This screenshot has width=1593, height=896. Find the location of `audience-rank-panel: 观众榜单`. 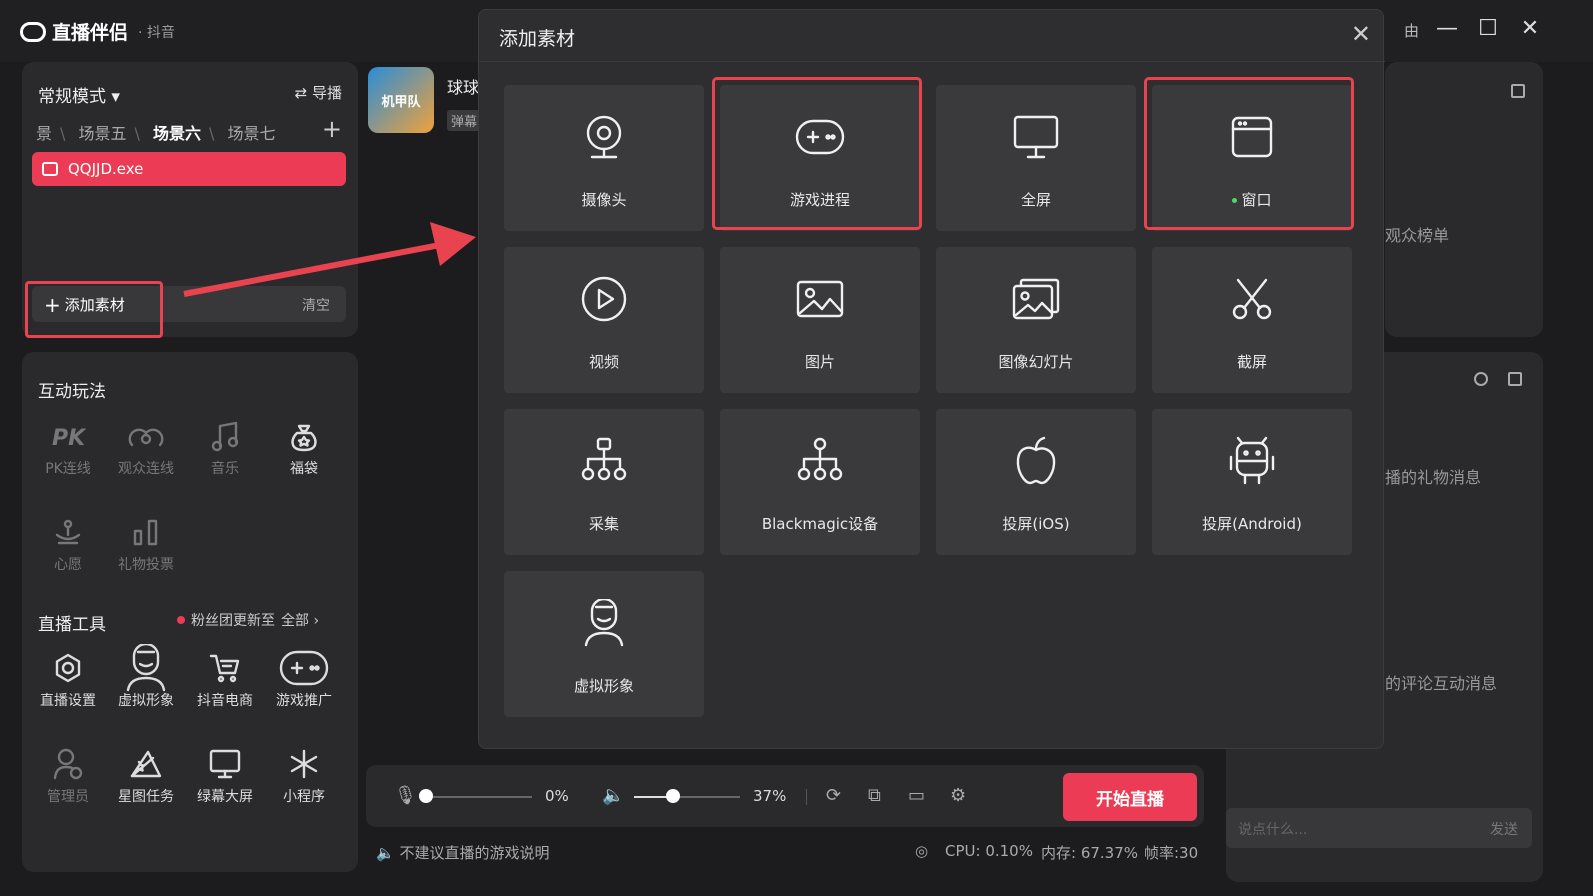

audience-rank-panel: 观众榜单 is located at coordinates (1464, 199).